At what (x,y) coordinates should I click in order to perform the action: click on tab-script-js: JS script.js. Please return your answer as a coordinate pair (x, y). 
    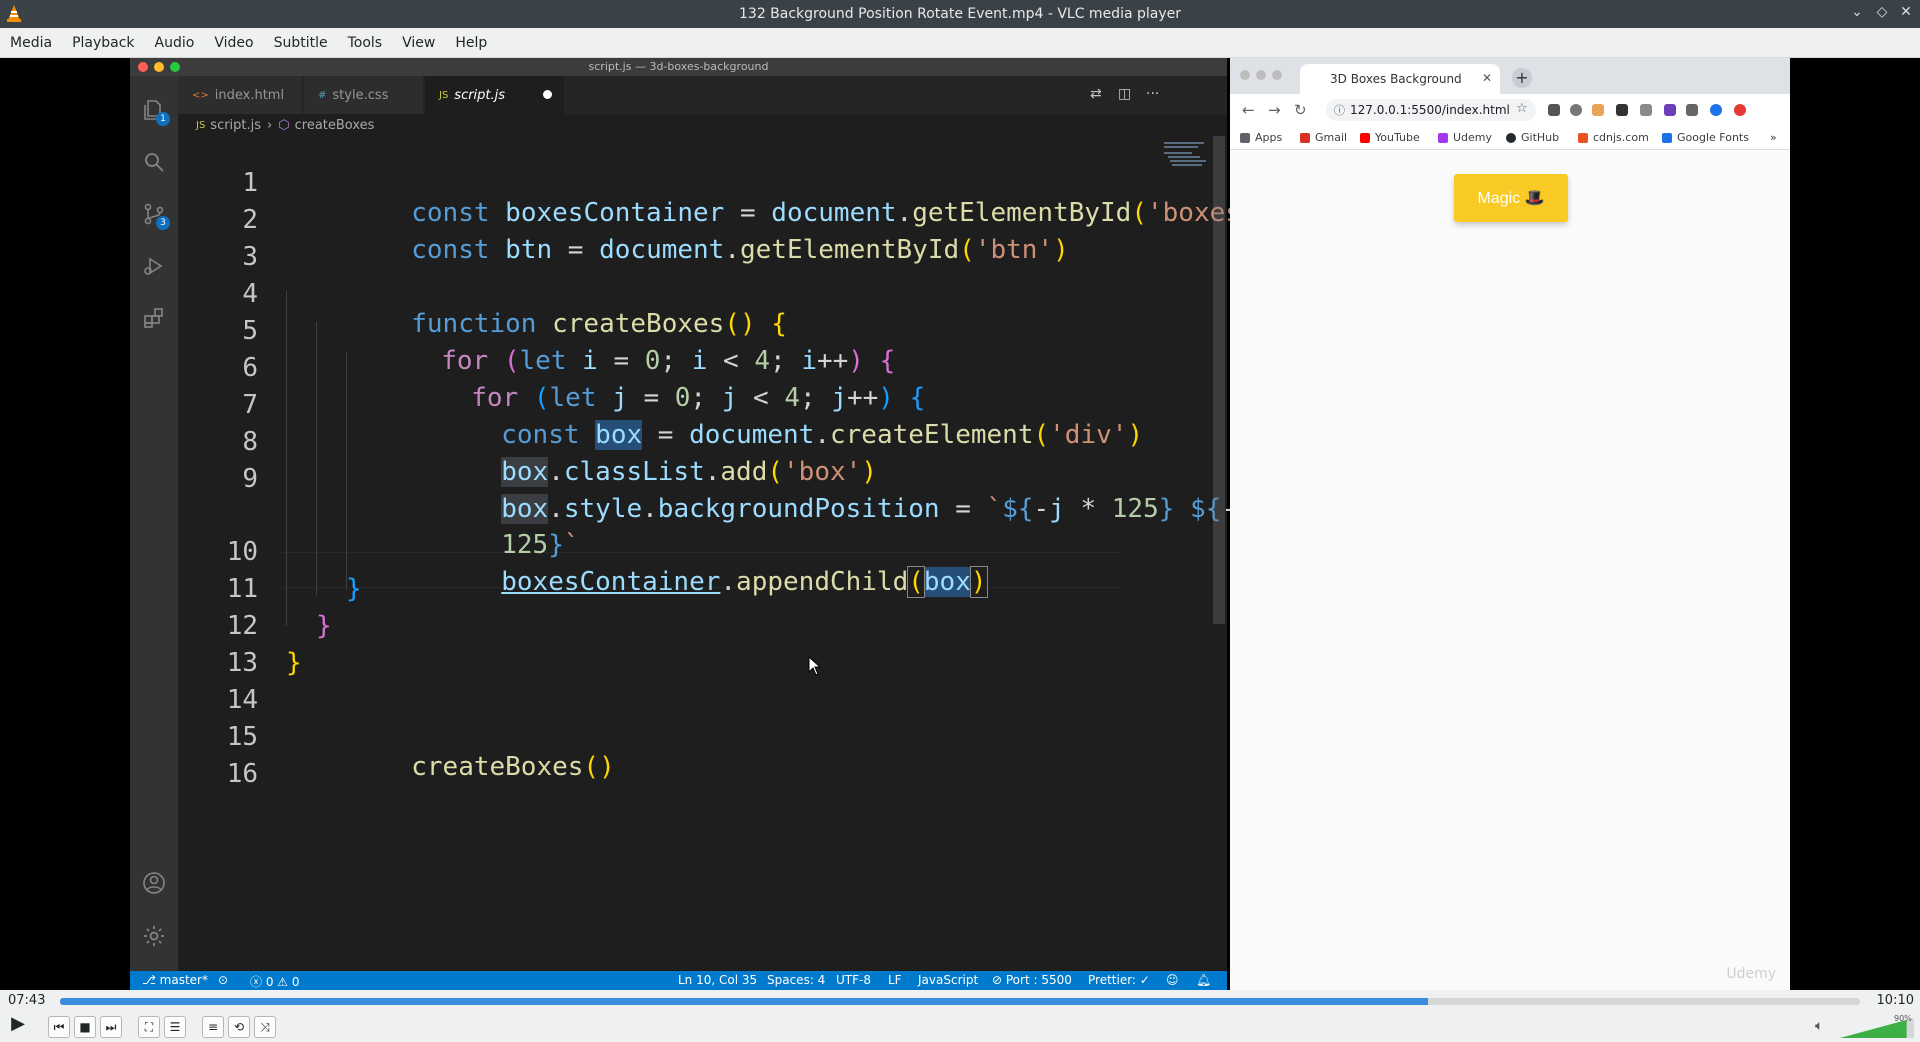
    Looking at the image, I should click on (495, 95).